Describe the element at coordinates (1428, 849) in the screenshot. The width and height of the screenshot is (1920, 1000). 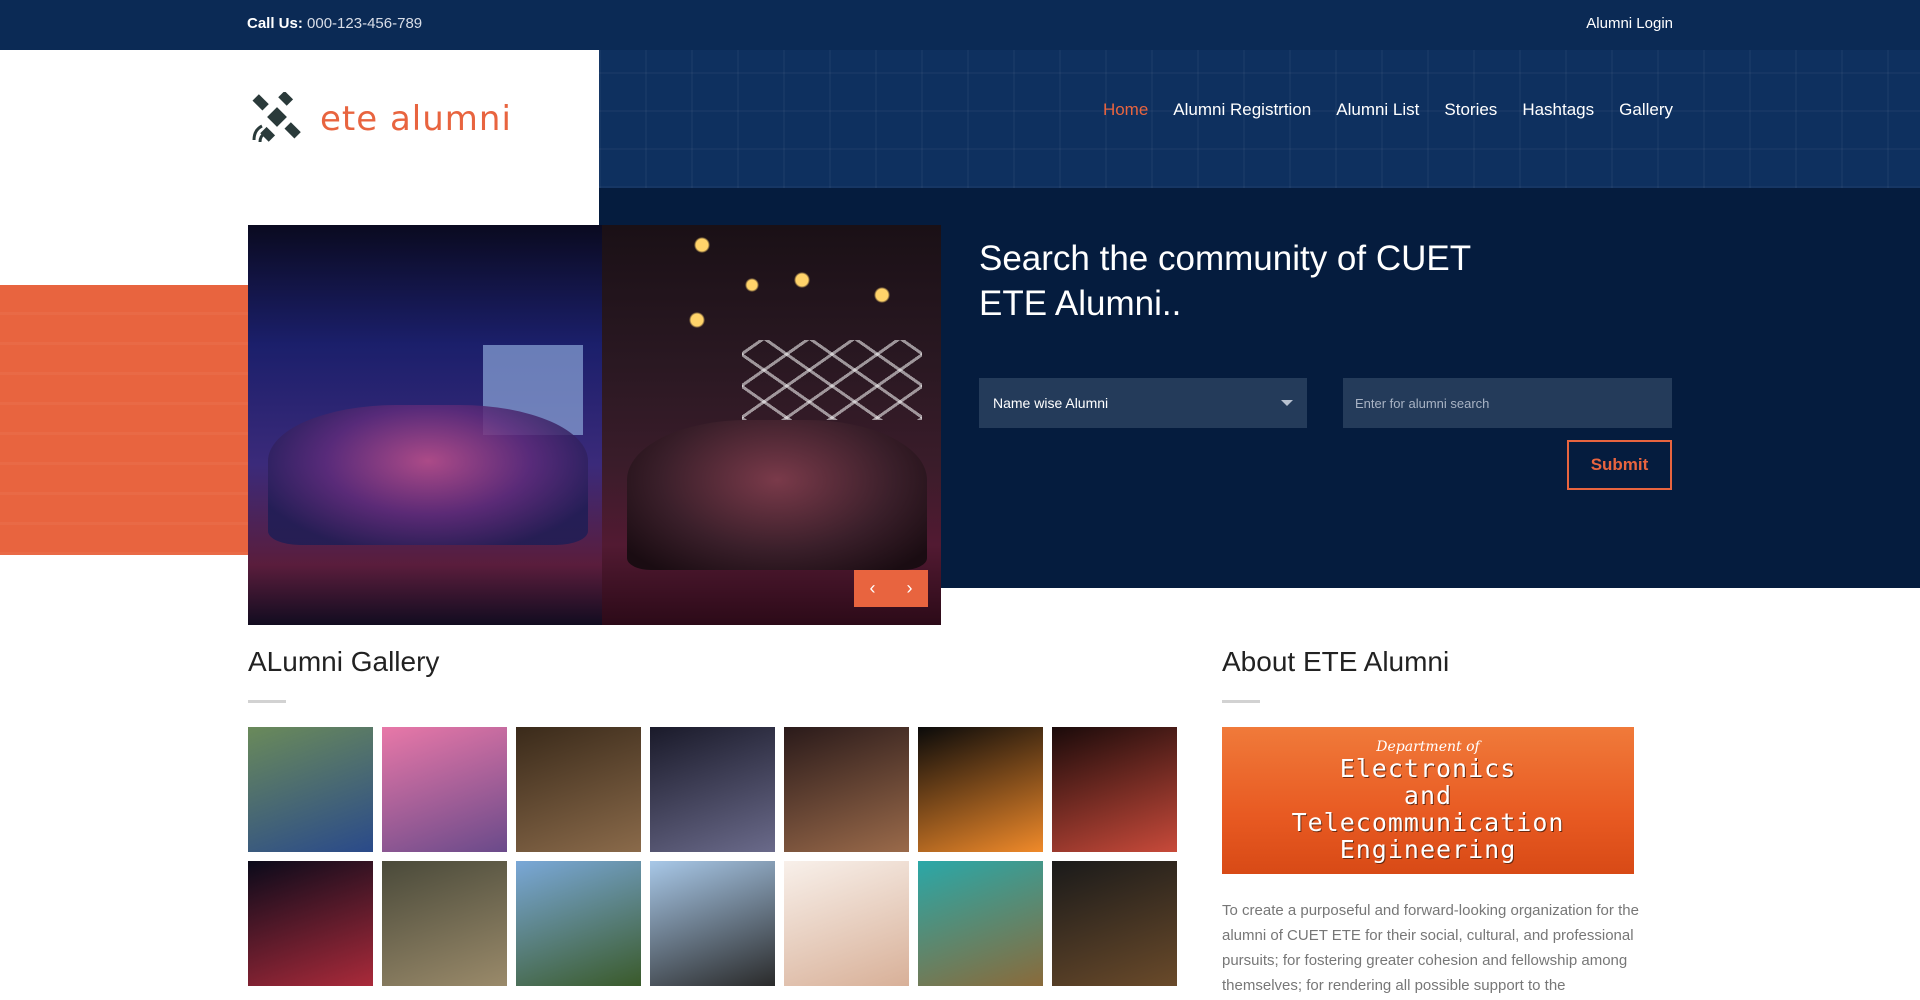
I see `banner-line-4: Engineering` at that location.